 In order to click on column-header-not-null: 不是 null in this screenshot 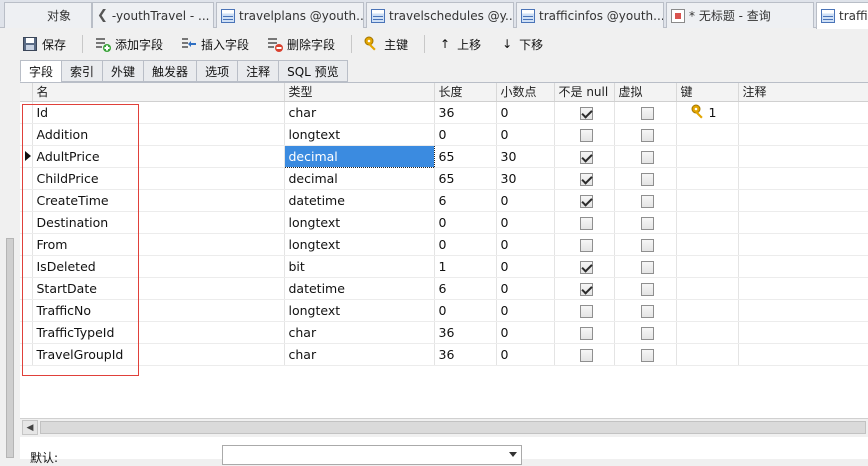, I will do `click(584, 92)`.